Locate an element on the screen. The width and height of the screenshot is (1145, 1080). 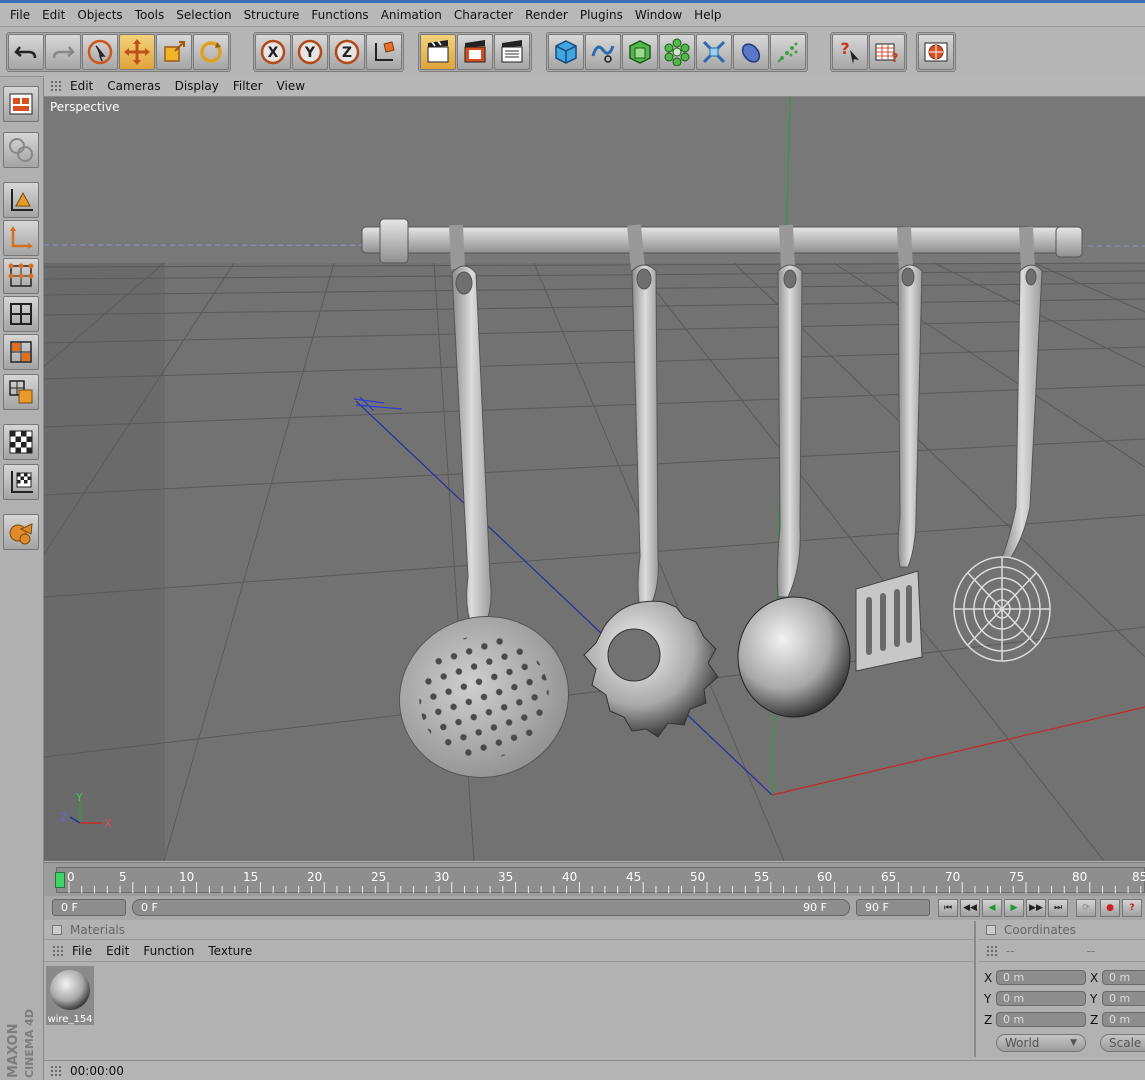
position-y-field: 0 m is located at coordinates (1041, 998).